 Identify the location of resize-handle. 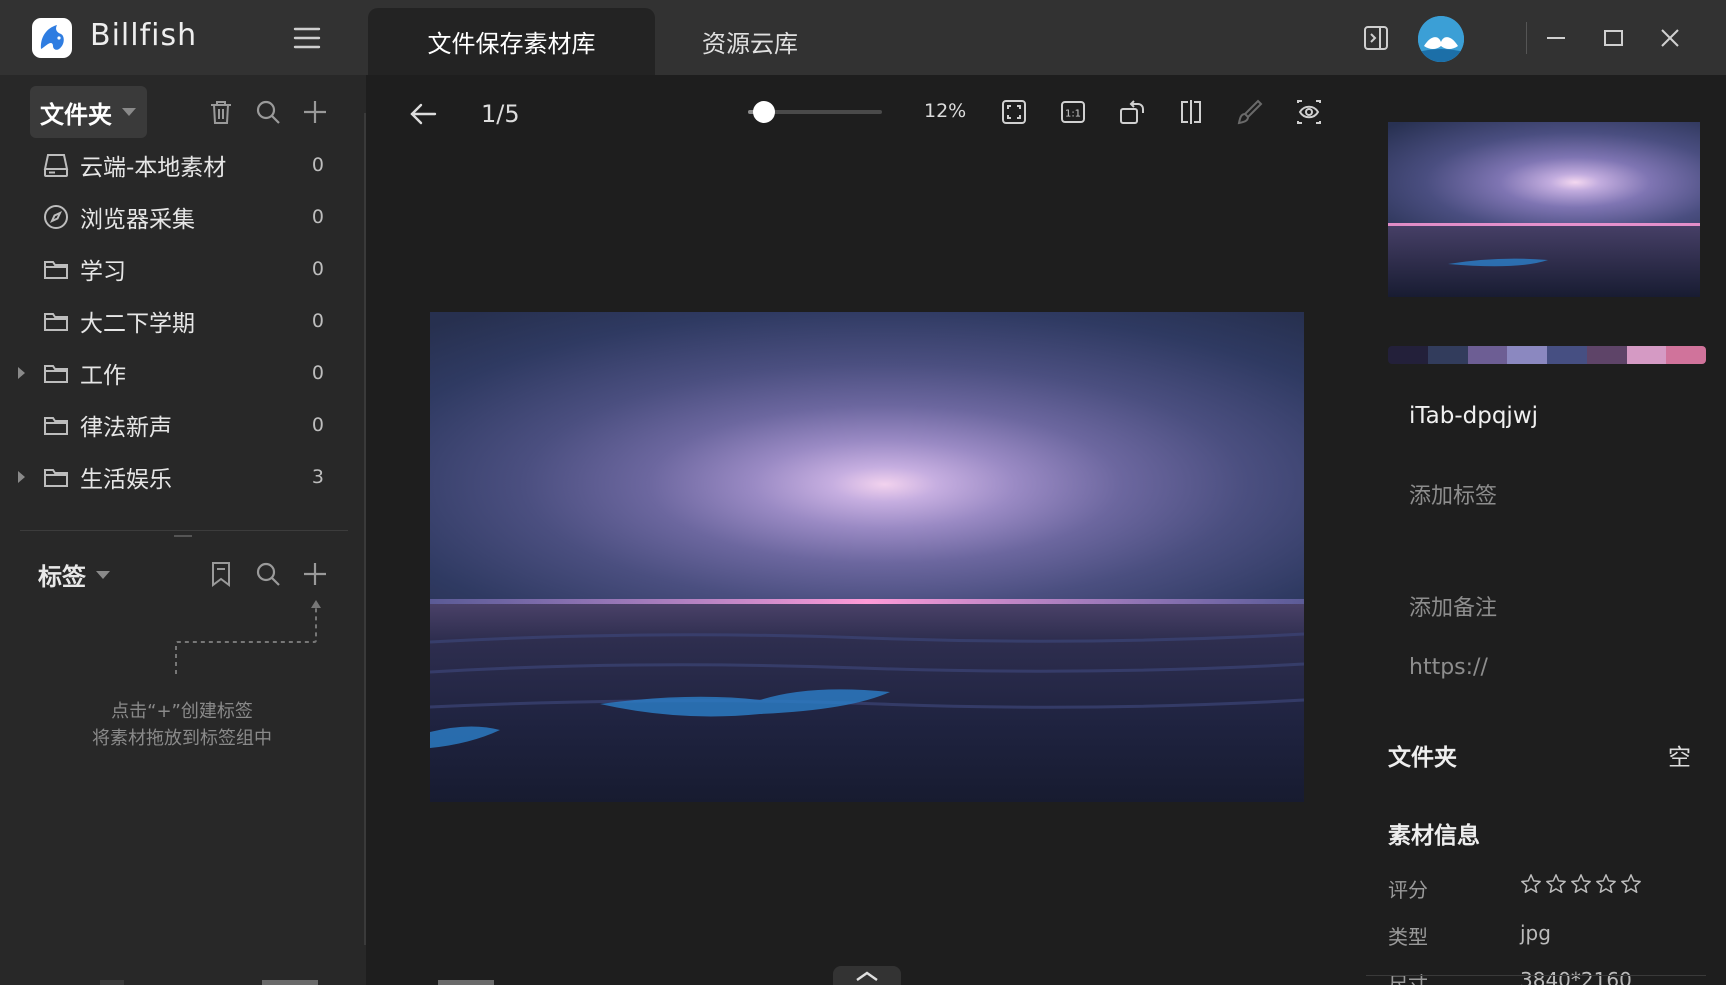
(183, 536).